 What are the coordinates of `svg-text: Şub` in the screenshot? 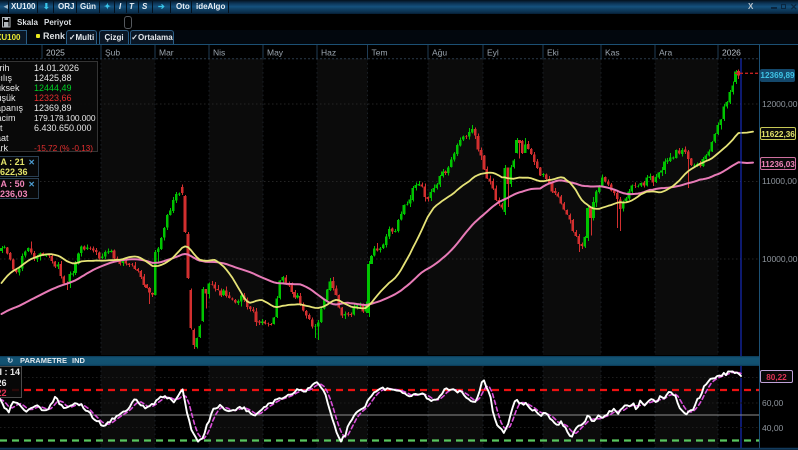 It's located at (112, 53).